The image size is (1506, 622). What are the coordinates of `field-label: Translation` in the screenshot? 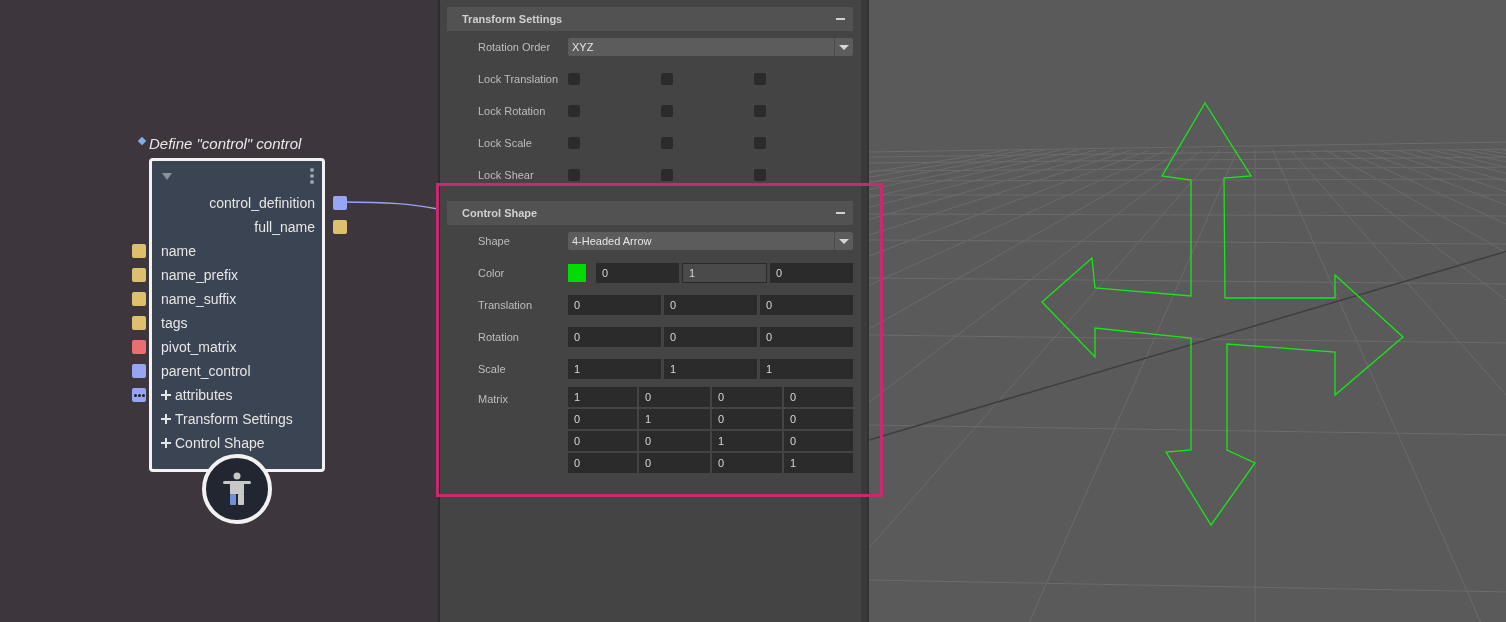 It's located at (505, 305).